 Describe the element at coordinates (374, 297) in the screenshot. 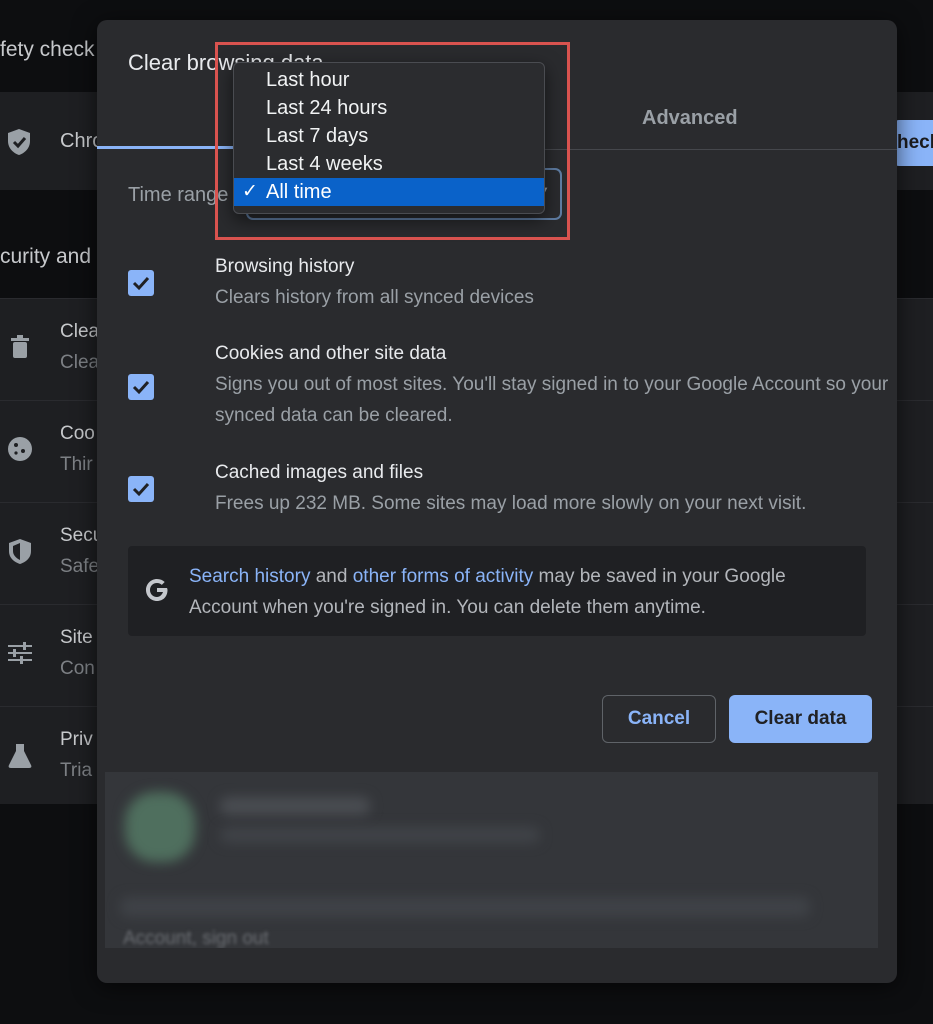

I see `option-description: Clears history from all synced devices` at that location.